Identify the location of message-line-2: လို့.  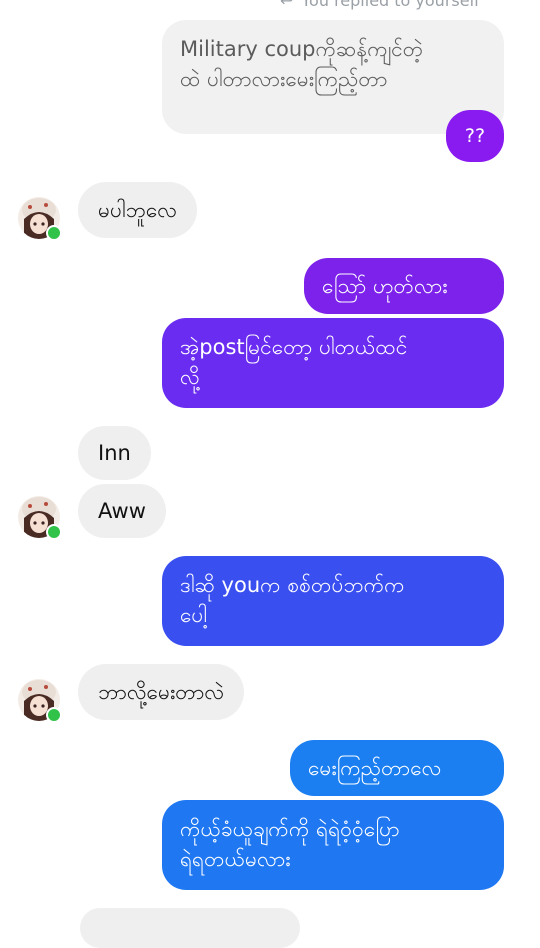
(190, 377).